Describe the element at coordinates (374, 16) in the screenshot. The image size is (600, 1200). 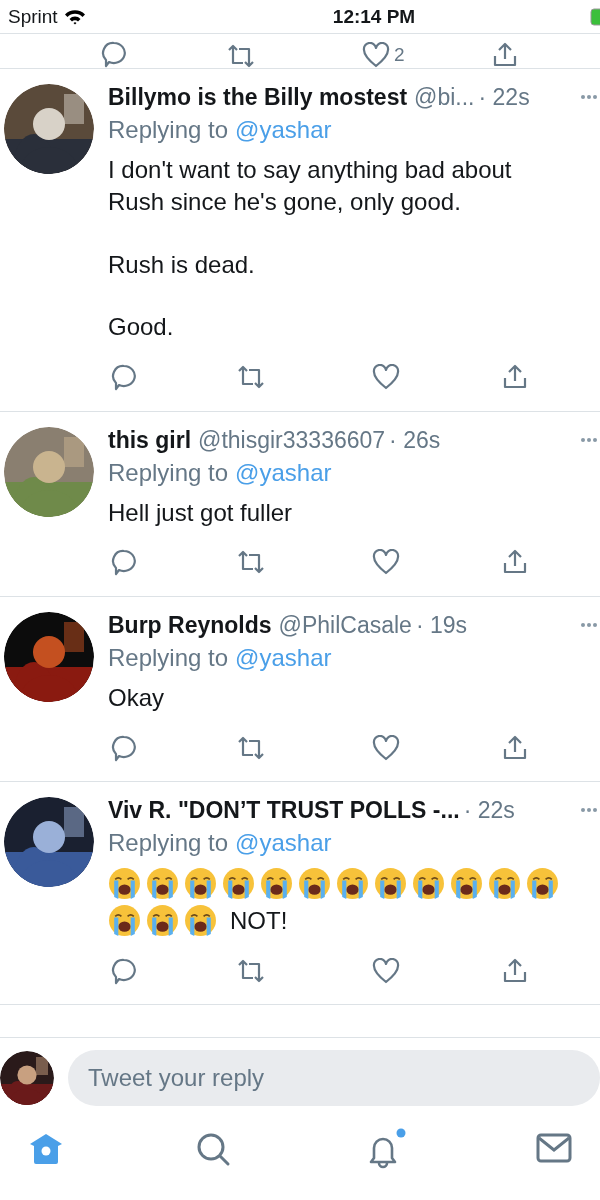
I see `clock-time: 12:14 PM` at that location.